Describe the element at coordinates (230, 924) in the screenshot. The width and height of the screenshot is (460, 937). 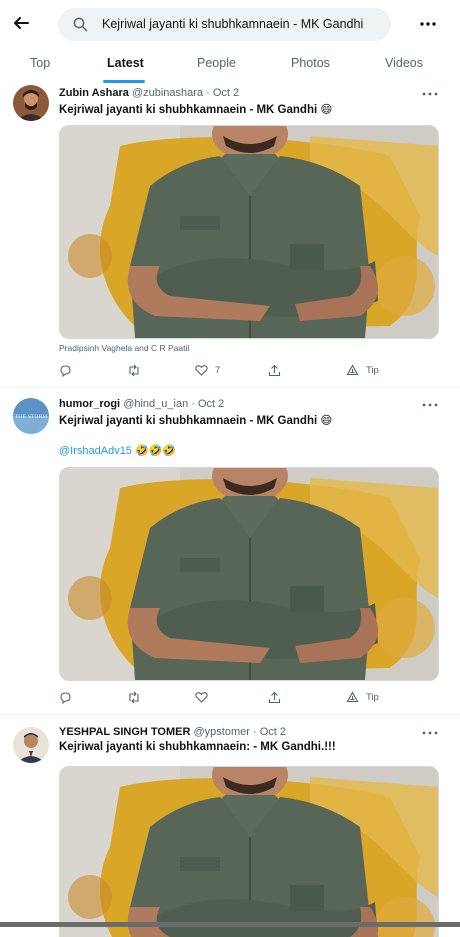
I see `window-edge` at that location.